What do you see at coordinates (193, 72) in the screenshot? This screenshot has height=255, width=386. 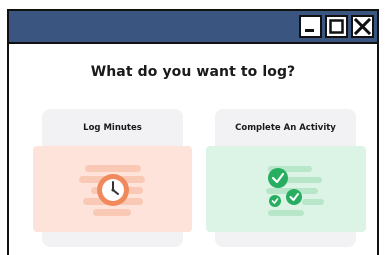 I see `dialog-heading: What do you want to log?` at bounding box center [193, 72].